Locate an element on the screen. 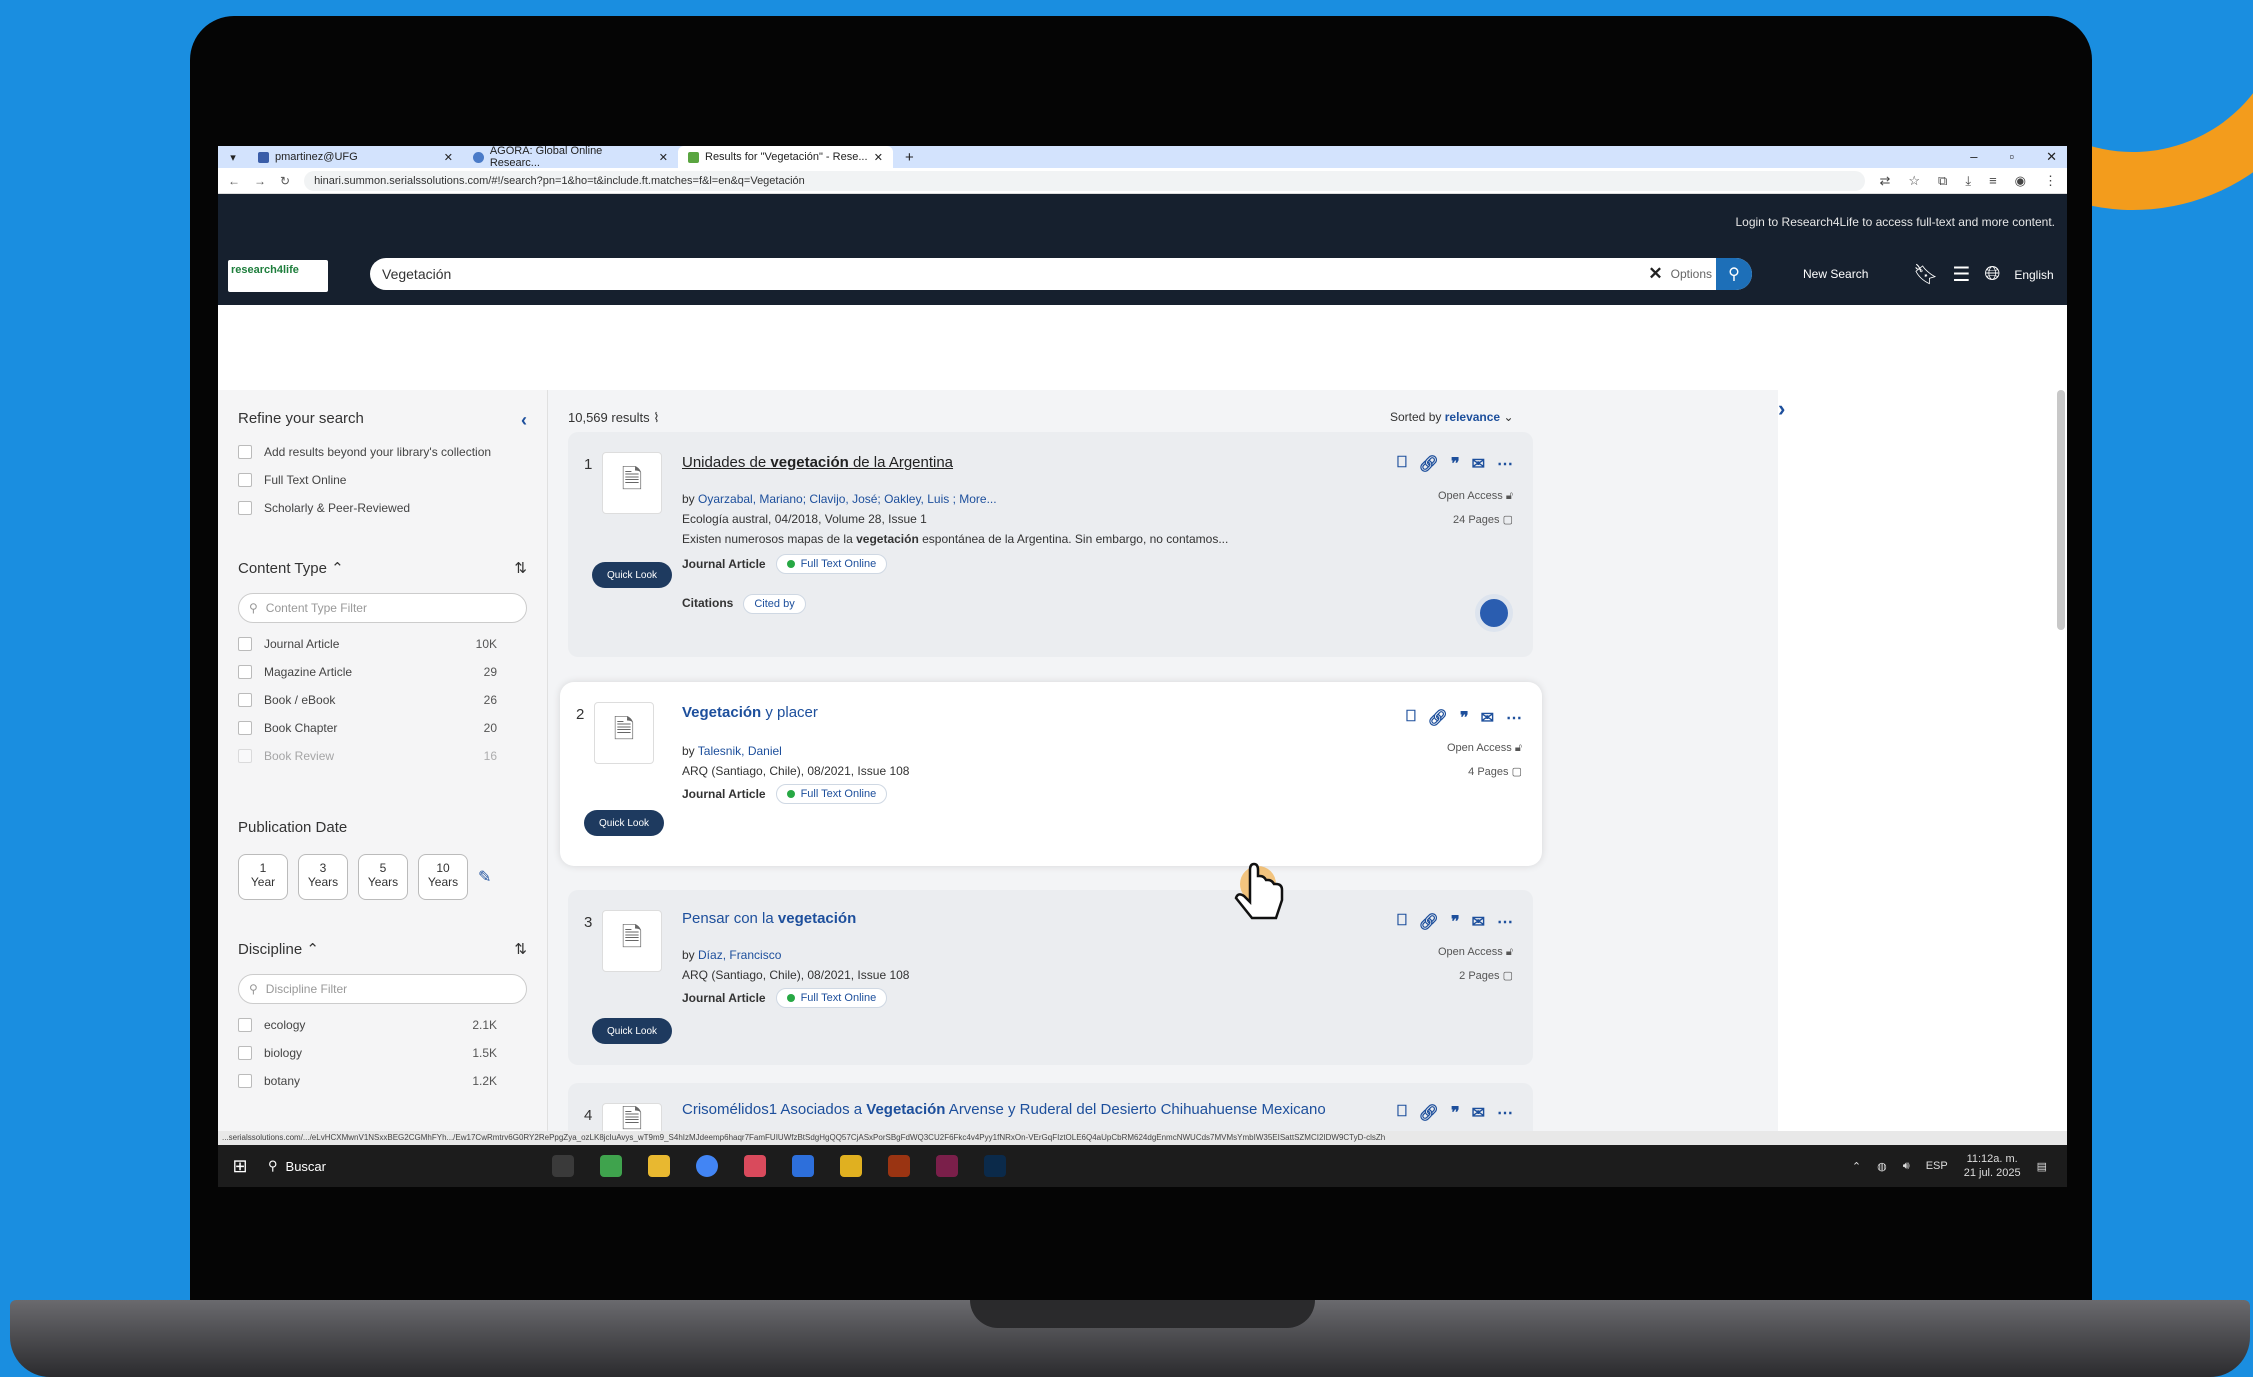  tab-results: Results for "Vegetación" - Rese... ✕ is located at coordinates (785, 157).